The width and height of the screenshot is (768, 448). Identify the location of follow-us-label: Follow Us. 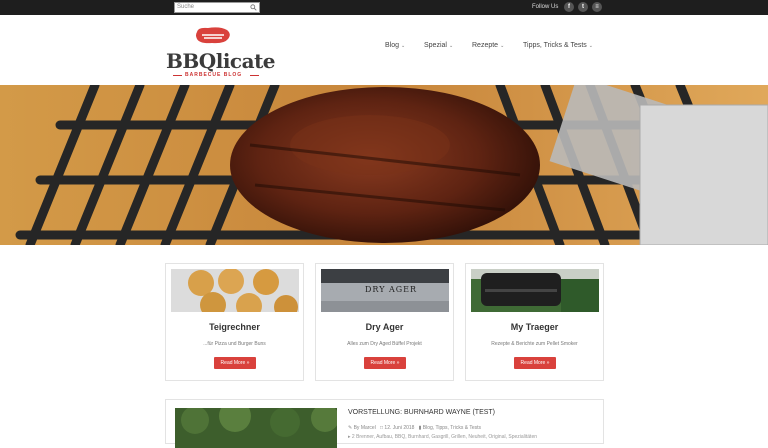
(545, 7).